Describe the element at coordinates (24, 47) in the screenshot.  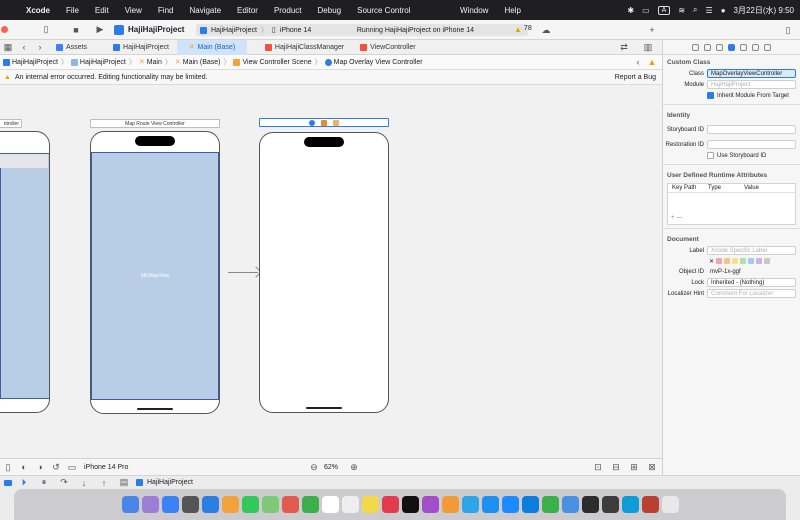
I see `back-icon: ‹` at that location.